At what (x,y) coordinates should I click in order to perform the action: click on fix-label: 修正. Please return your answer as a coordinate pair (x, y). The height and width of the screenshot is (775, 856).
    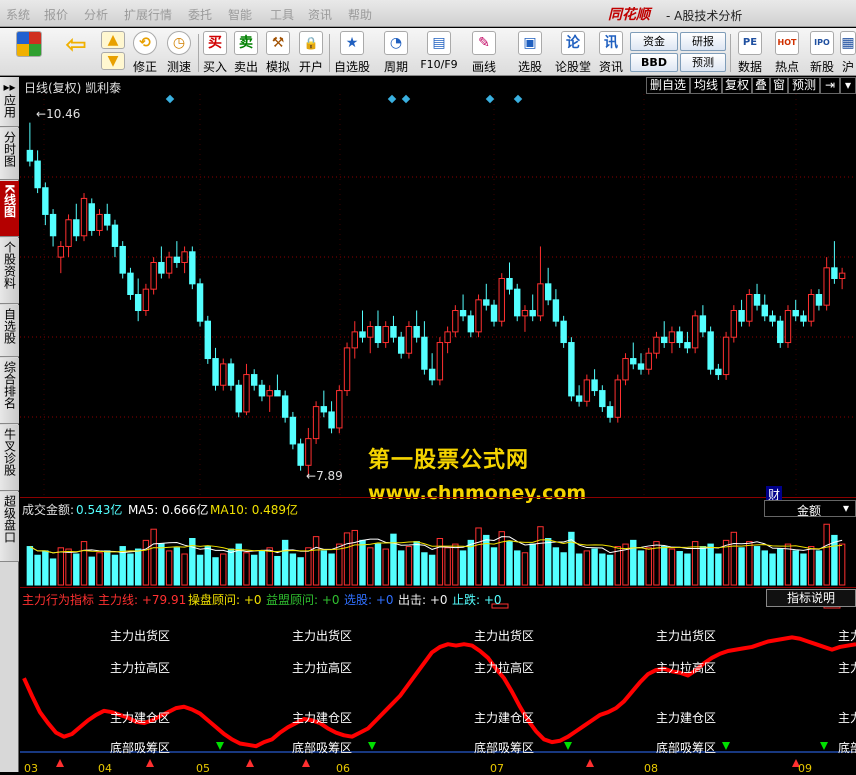
    Looking at the image, I should click on (144, 67).